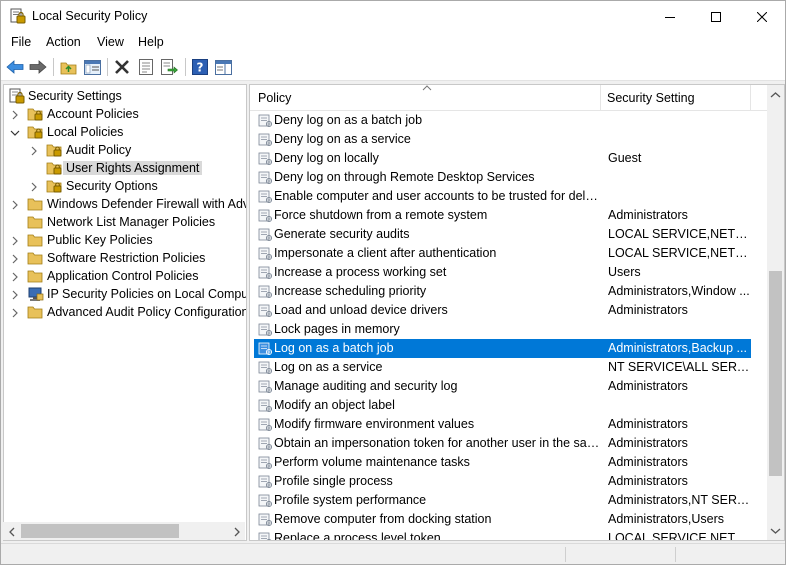 This screenshot has width=786, height=565. I want to click on tree-item-account-policies: Account Policies, so click(125, 114).